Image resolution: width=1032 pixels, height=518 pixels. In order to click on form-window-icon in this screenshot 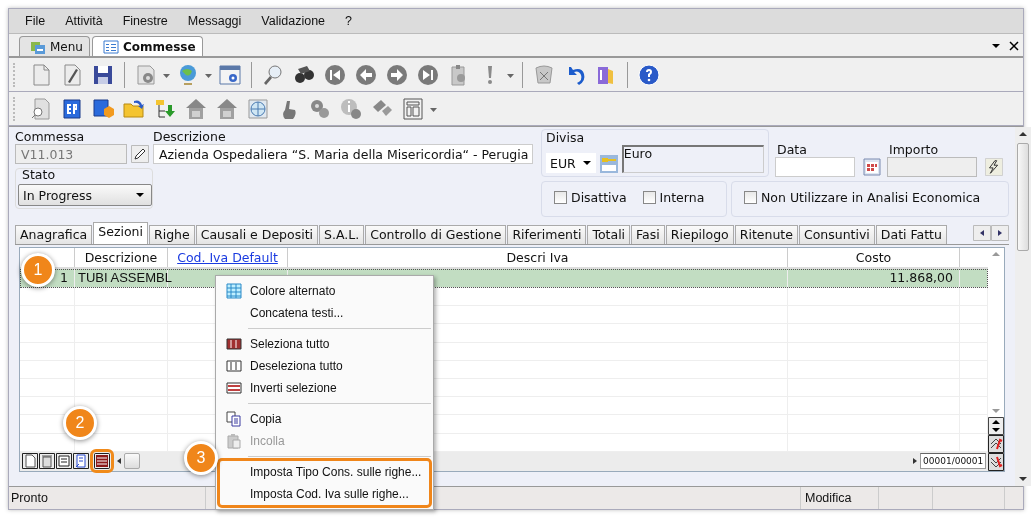, I will do `click(110, 46)`.